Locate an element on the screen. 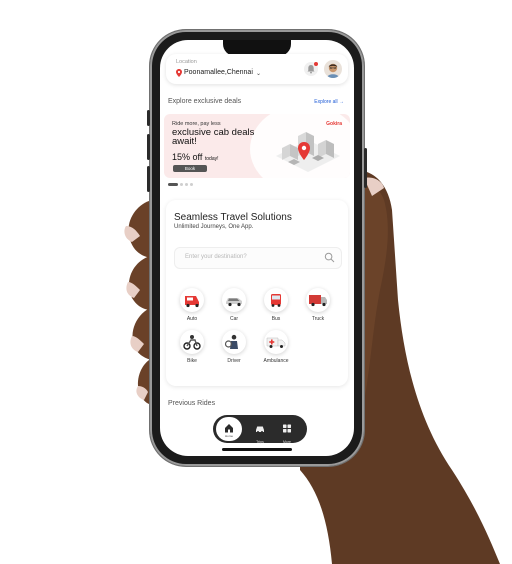 The height and width of the screenshot is (564, 512). service-driver: Driver is located at coordinates (234, 347).